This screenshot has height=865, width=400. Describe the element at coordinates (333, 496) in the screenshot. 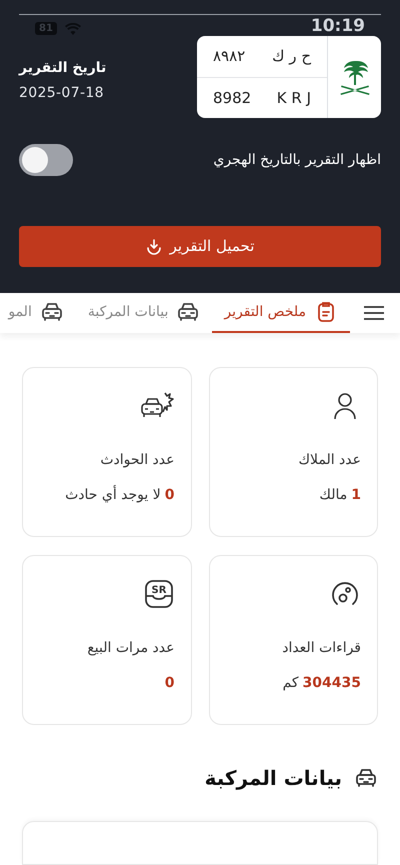

I see `card-unit: مالك` at that location.